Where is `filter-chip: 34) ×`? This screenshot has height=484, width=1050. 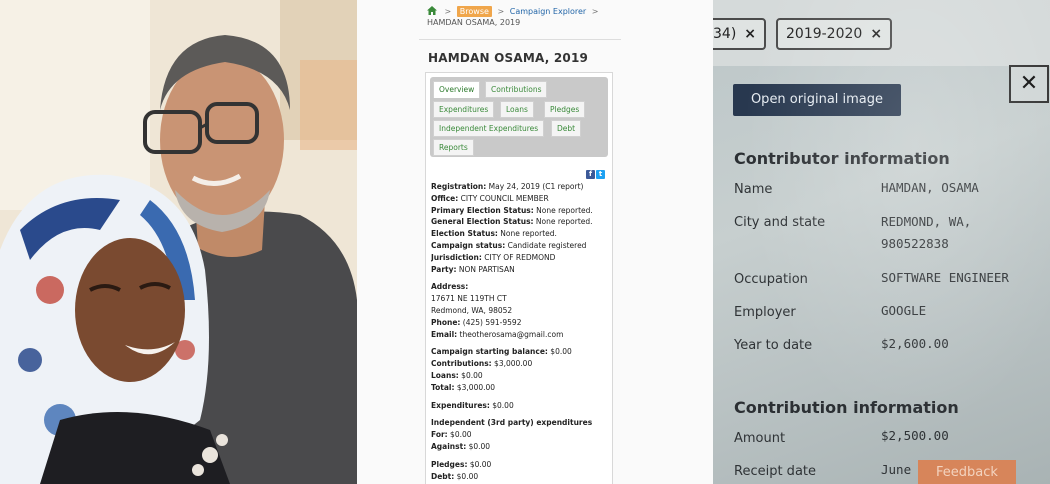
filter-chip: 34) × is located at coordinates (740, 34).